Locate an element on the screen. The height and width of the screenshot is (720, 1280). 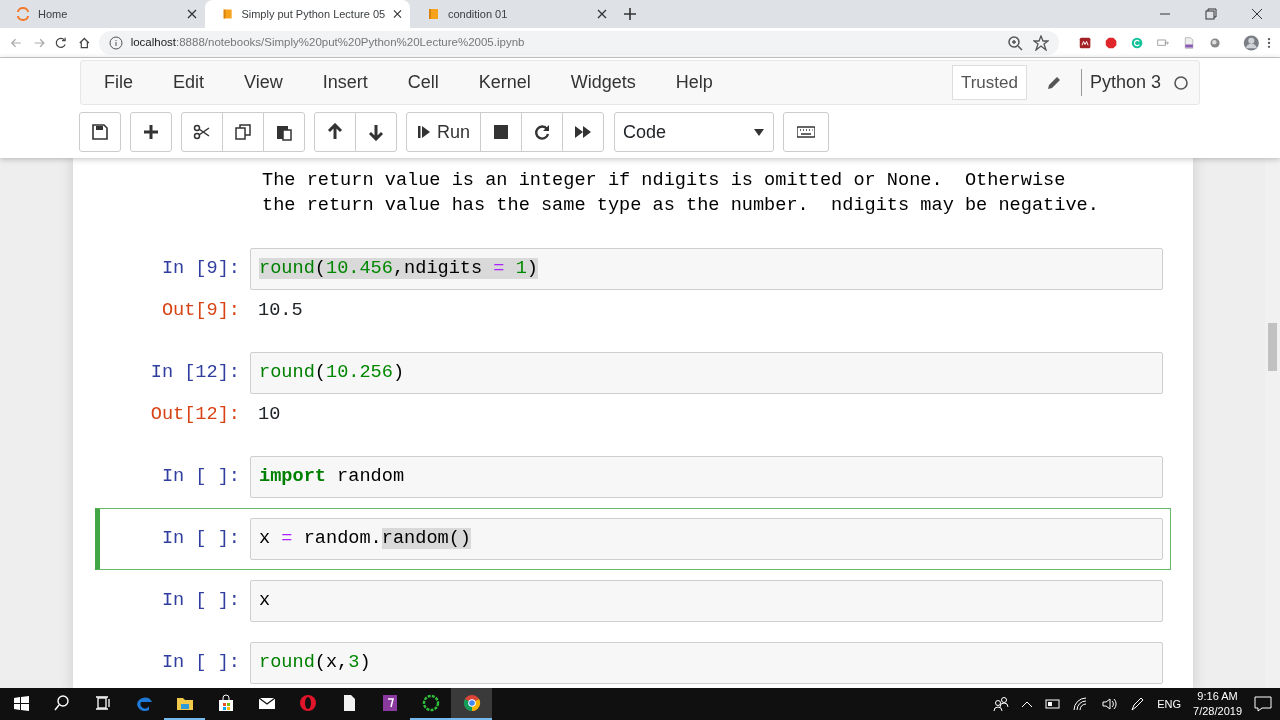
arrow-up-button is located at coordinates (335, 132).